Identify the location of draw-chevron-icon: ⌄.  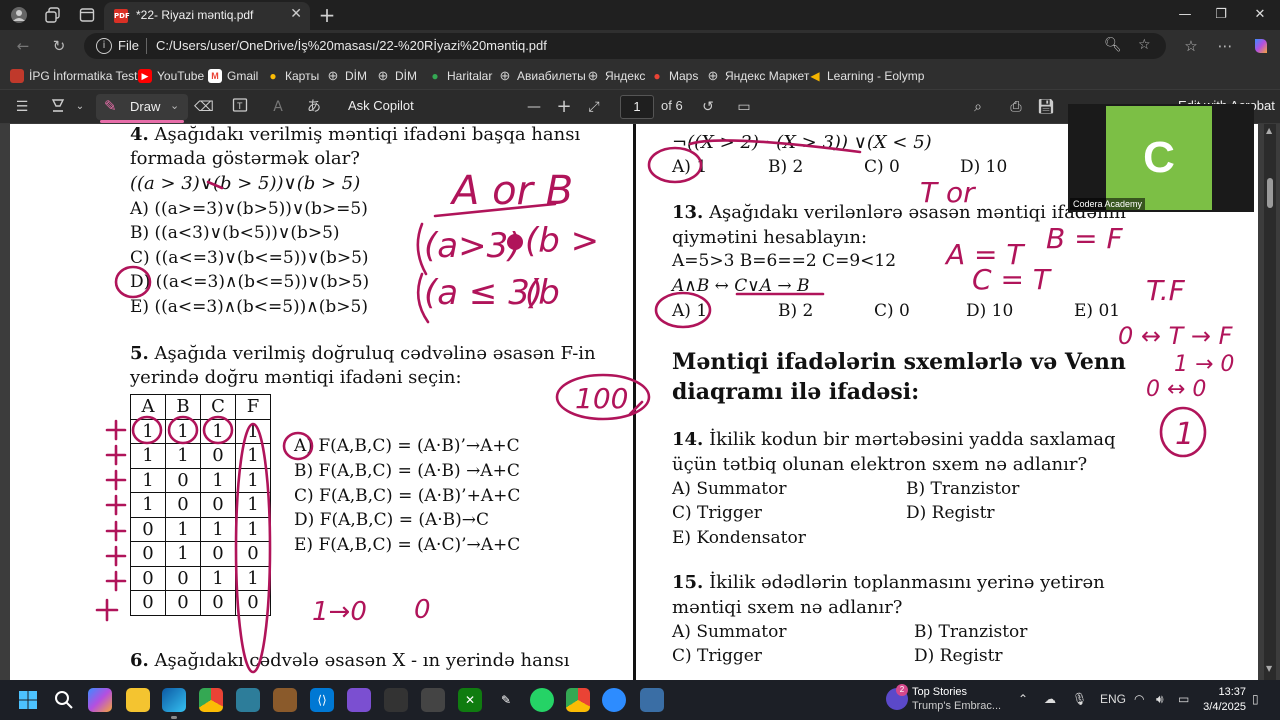
(174, 105).